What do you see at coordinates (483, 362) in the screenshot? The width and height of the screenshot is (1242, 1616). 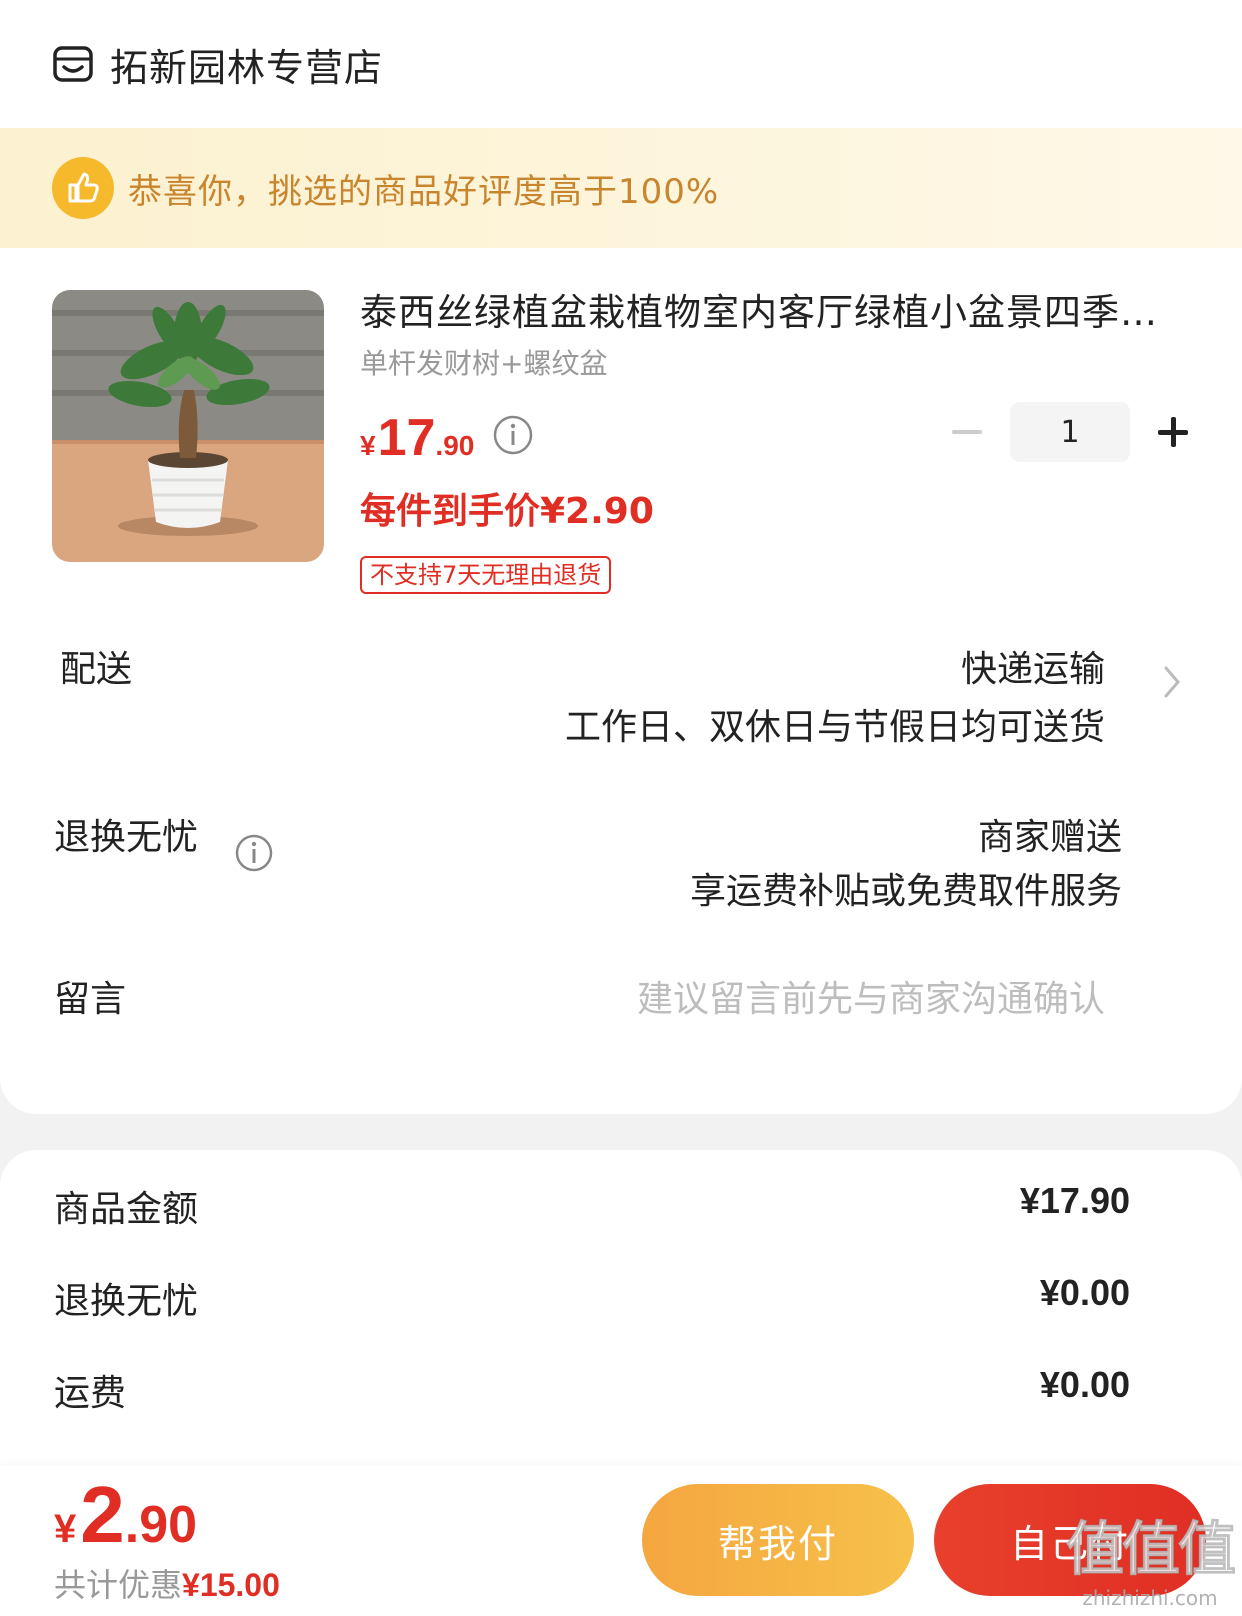 I see `product-spec: 单杆发财树+螺纹盆` at bounding box center [483, 362].